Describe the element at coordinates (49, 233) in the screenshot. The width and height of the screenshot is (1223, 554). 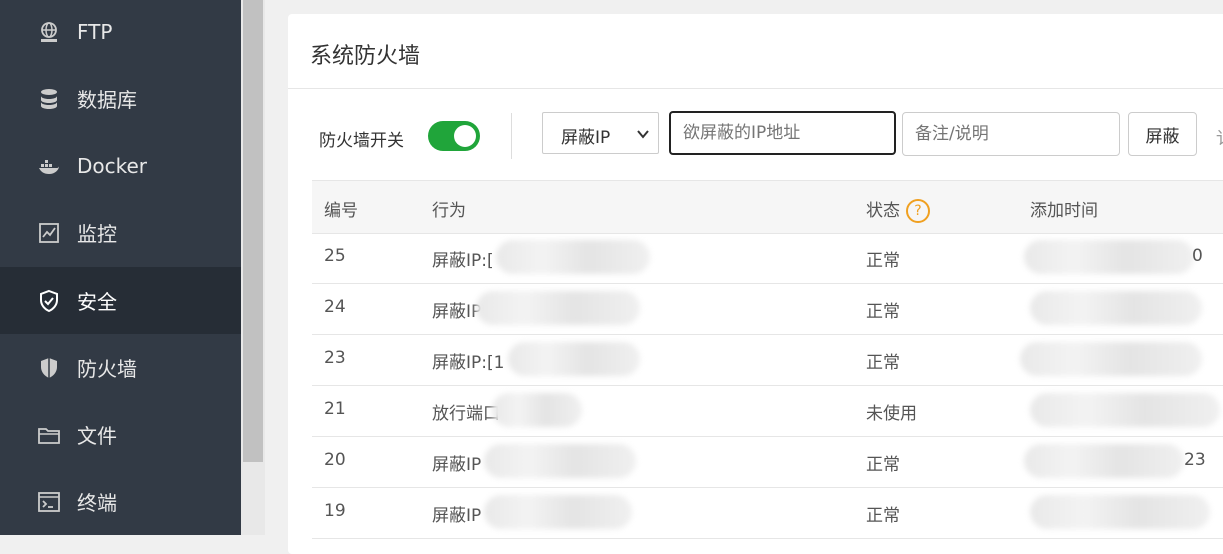
I see `monitor-icon` at that location.